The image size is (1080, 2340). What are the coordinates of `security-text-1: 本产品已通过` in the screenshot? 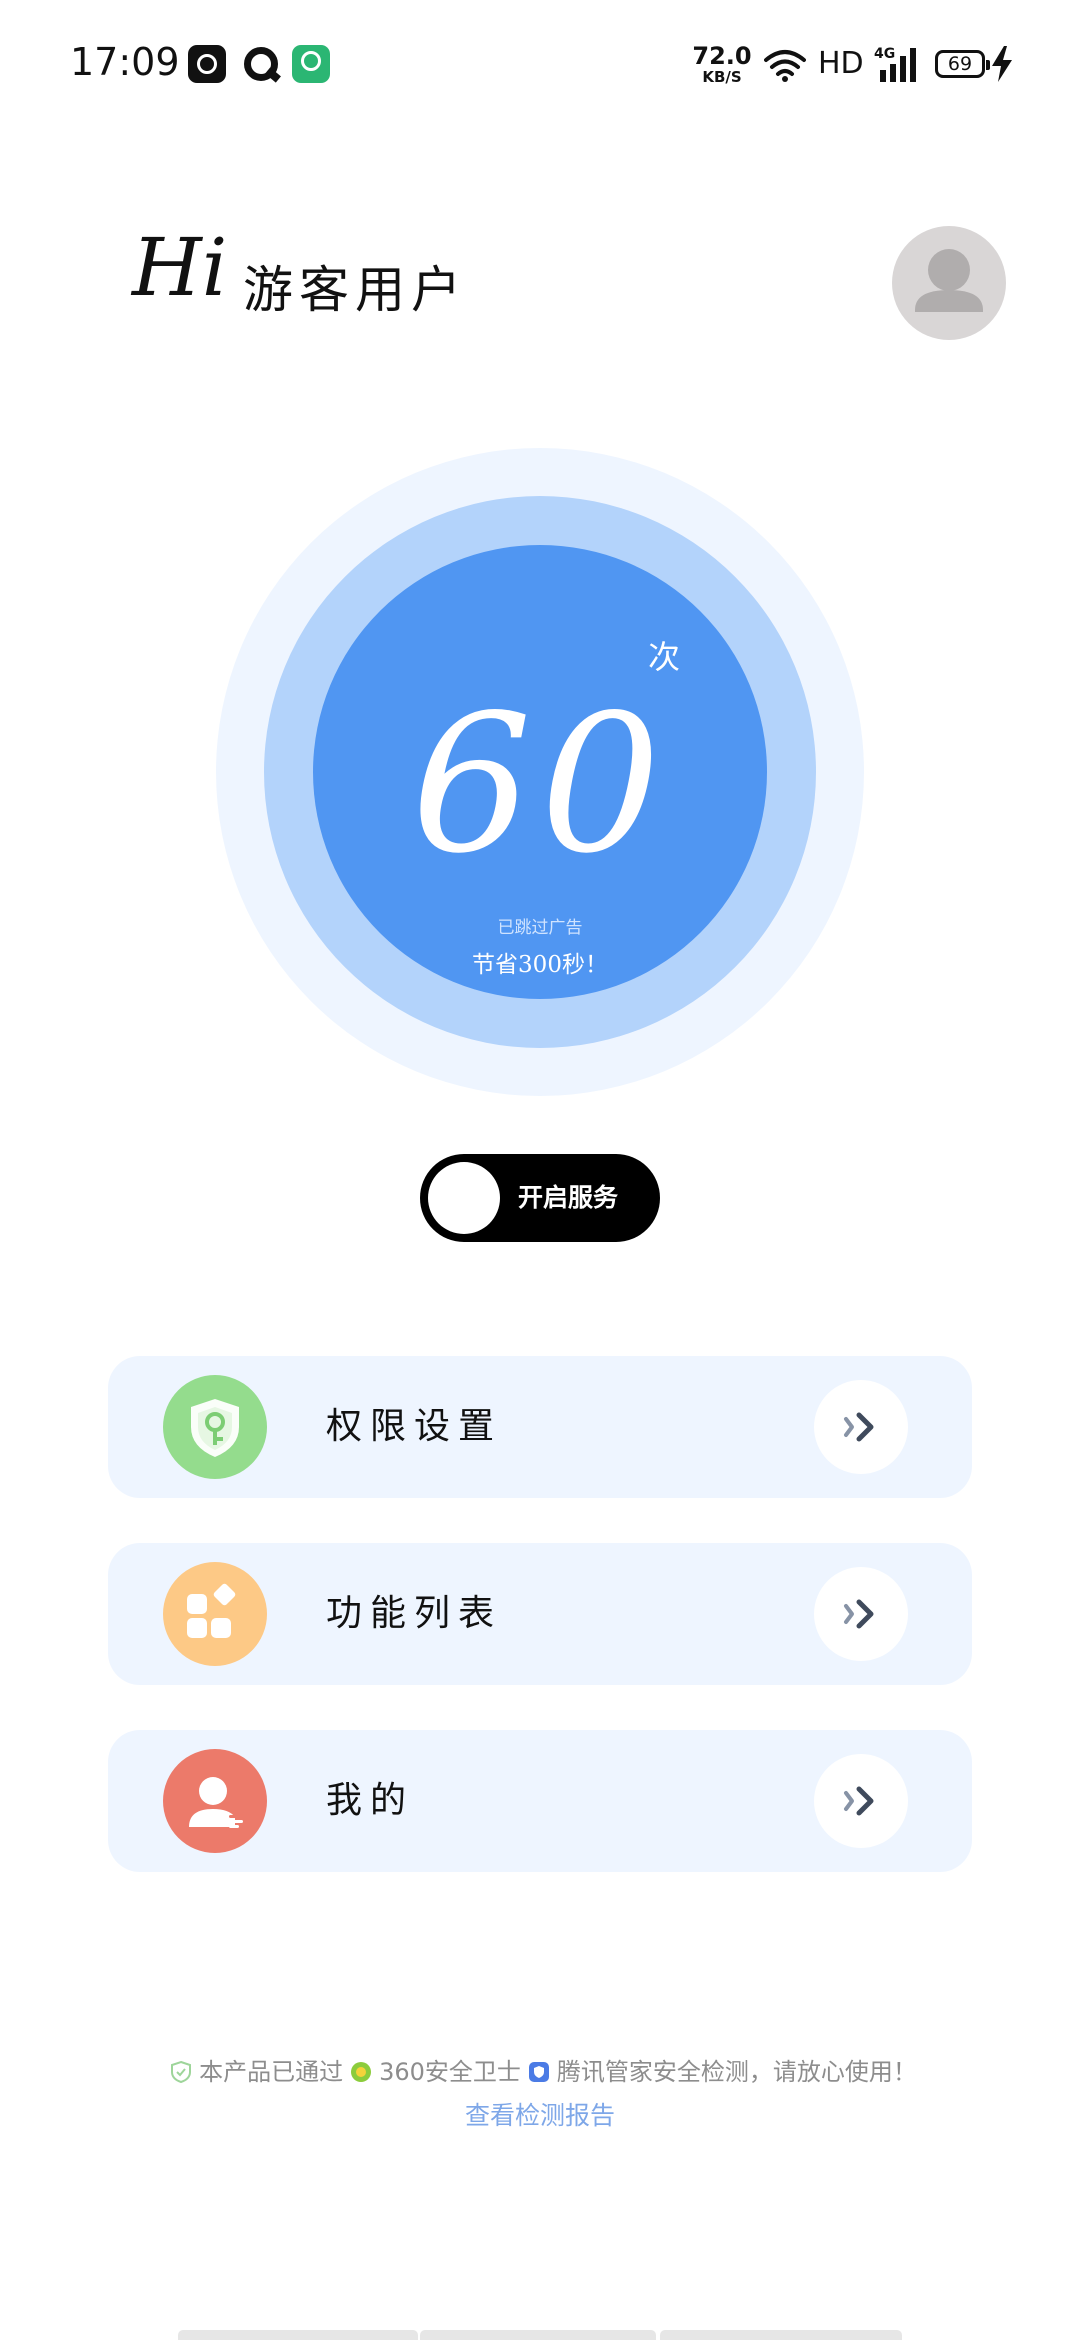 It's located at (271, 2072).